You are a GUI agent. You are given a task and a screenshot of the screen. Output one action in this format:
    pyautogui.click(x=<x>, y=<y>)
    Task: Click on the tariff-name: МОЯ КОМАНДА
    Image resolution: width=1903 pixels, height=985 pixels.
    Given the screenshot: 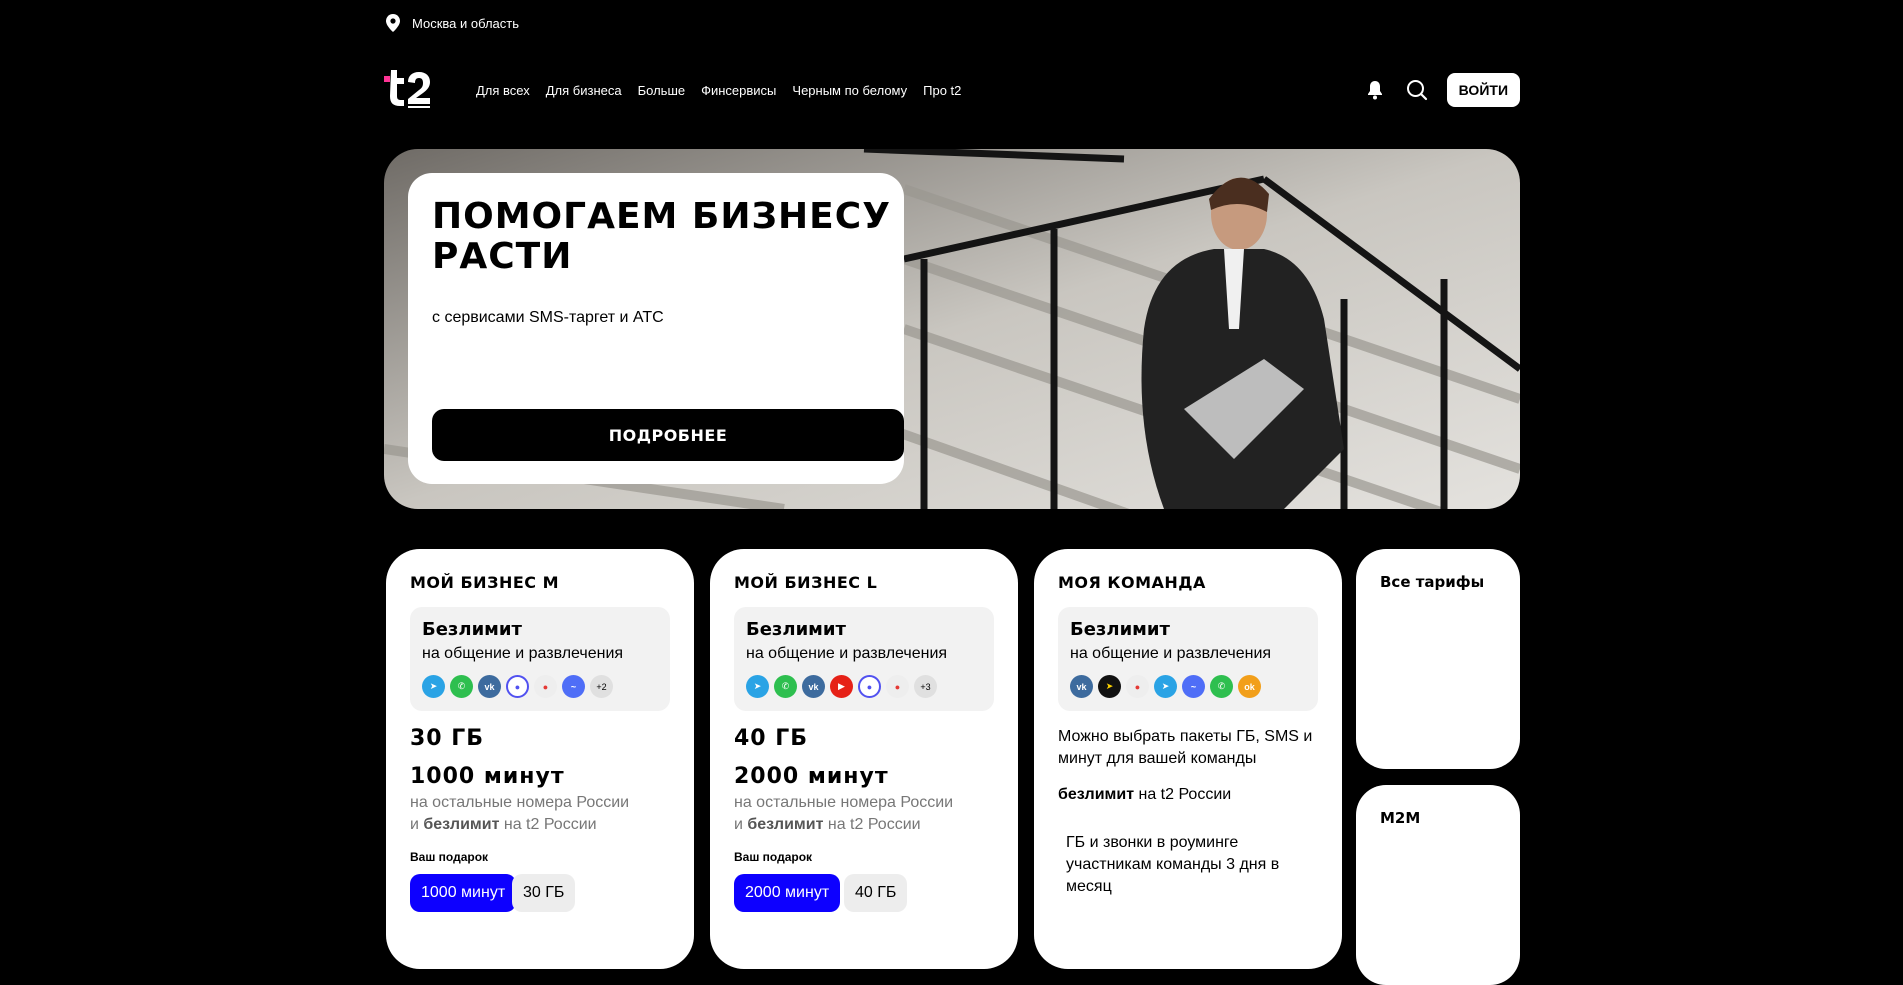 What is the action you would take?
    pyautogui.click(x=1132, y=582)
    